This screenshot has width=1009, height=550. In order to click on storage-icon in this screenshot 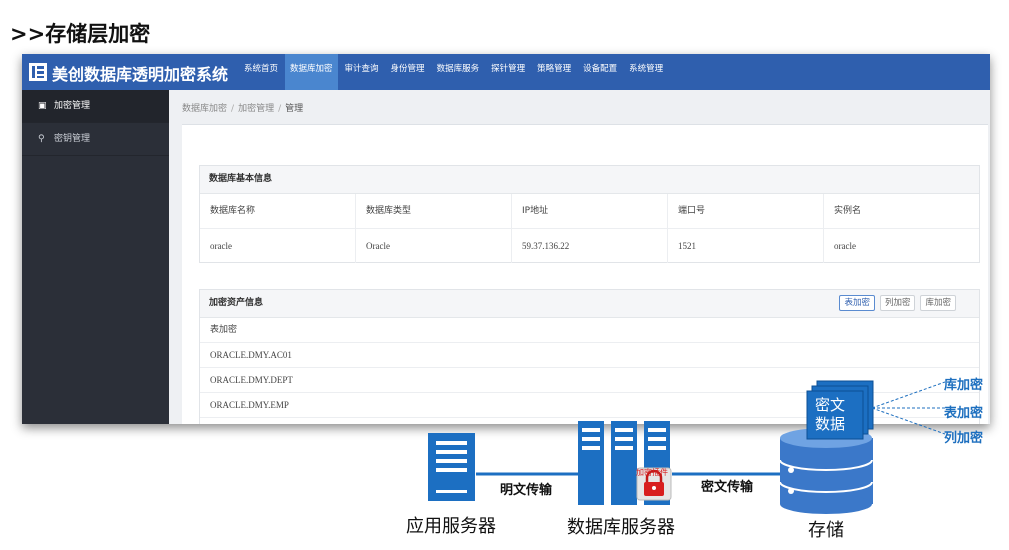, I will do `click(826, 471)`.